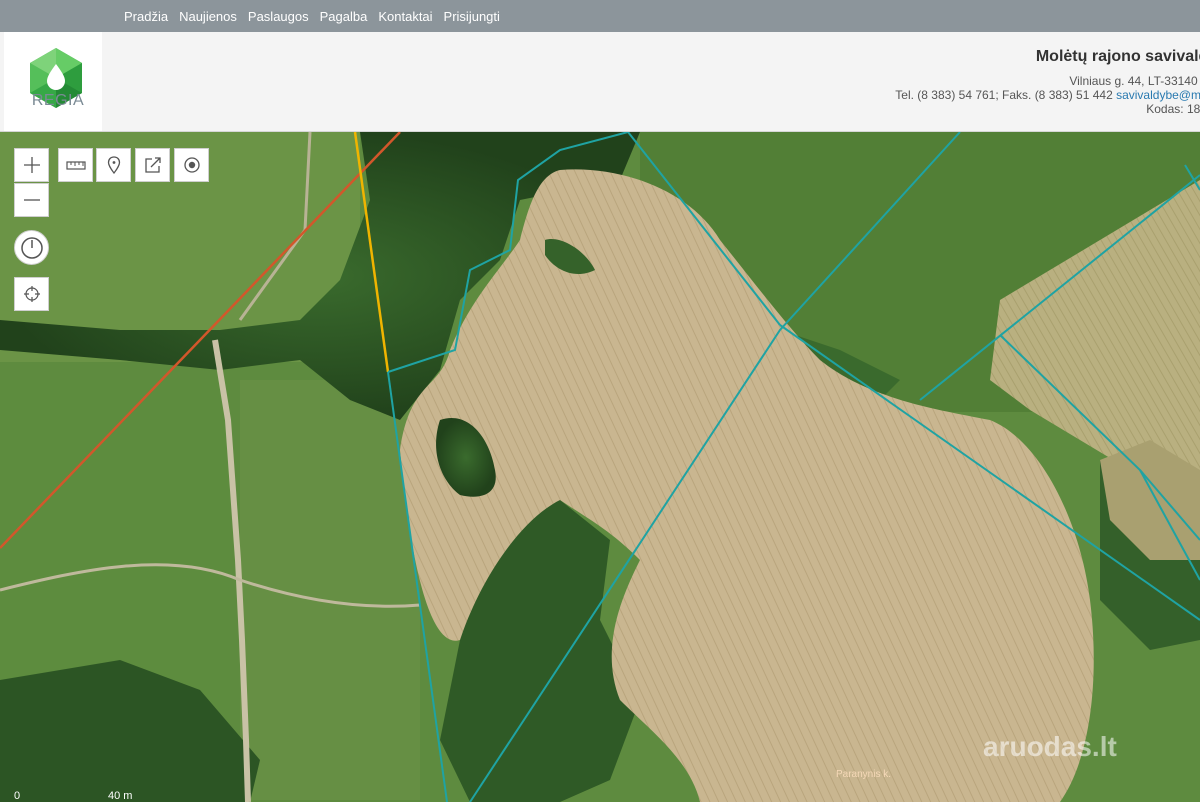 The width and height of the screenshot is (1200, 802). I want to click on minus-icon, so click(31, 200).